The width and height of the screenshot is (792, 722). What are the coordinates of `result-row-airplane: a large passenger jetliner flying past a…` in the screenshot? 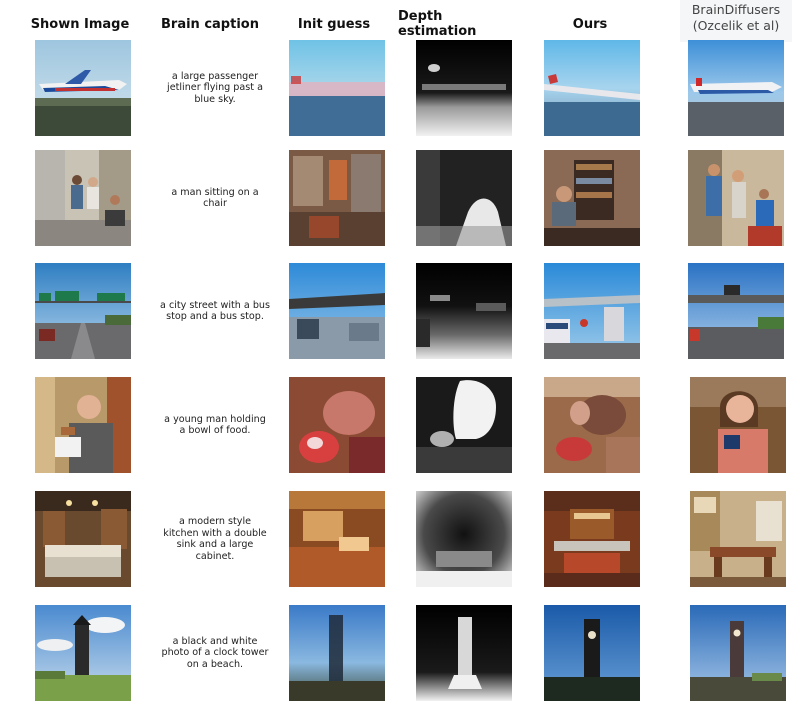 It's located at (396, 88).